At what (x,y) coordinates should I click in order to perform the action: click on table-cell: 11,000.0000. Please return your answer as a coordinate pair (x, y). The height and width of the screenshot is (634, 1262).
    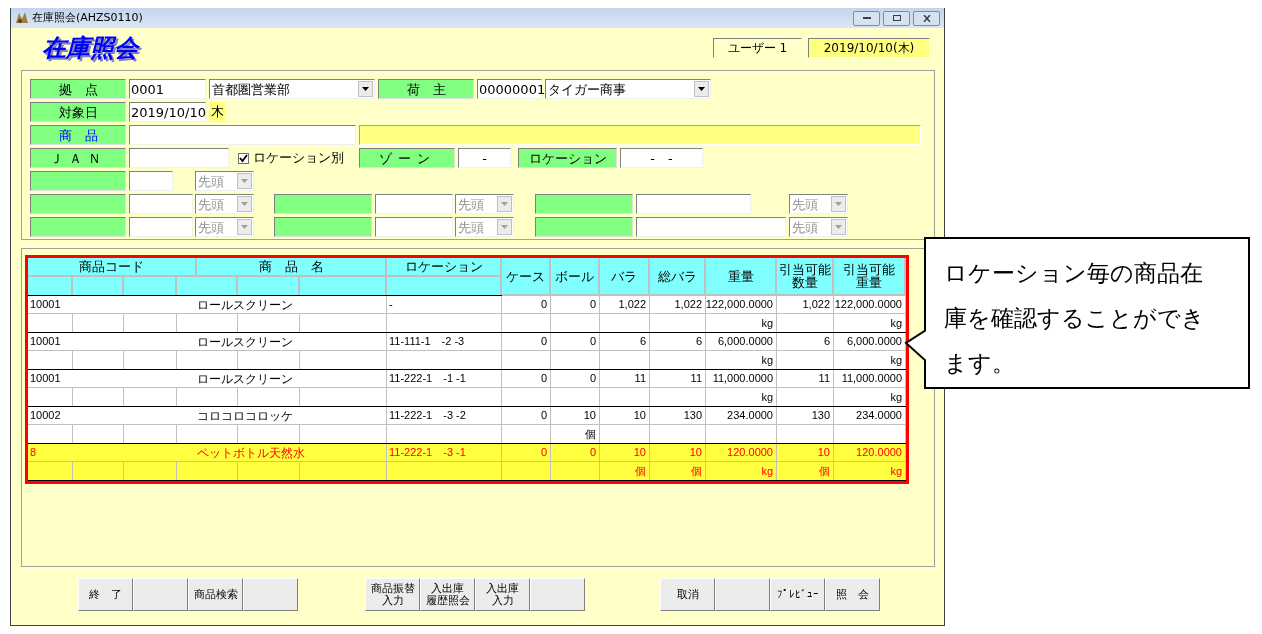
    Looking at the image, I should click on (870, 378).